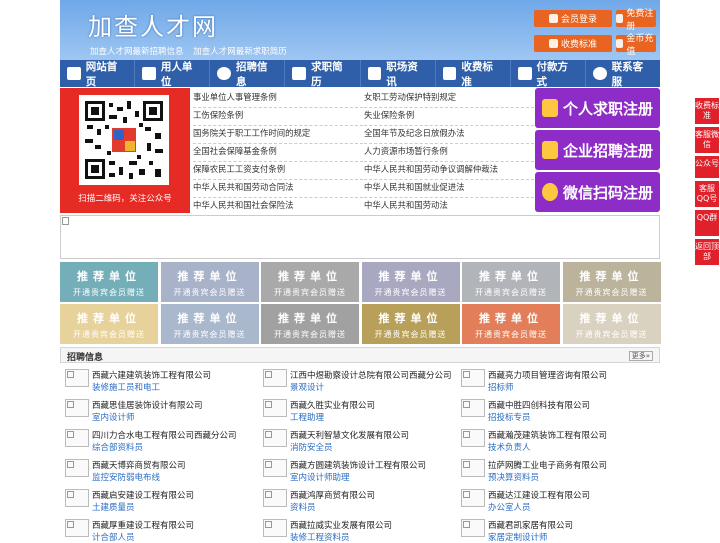 The image size is (720, 543). What do you see at coordinates (164, 435) in the screenshot?
I see `company-name: 四川力合水电工程有限公司西藏分公司` at bounding box center [164, 435].